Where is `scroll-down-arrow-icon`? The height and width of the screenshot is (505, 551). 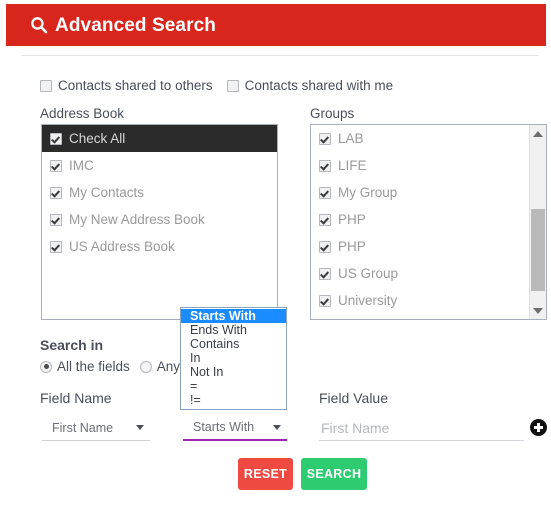 scroll-down-arrow-icon is located at coordinates (538, 310).